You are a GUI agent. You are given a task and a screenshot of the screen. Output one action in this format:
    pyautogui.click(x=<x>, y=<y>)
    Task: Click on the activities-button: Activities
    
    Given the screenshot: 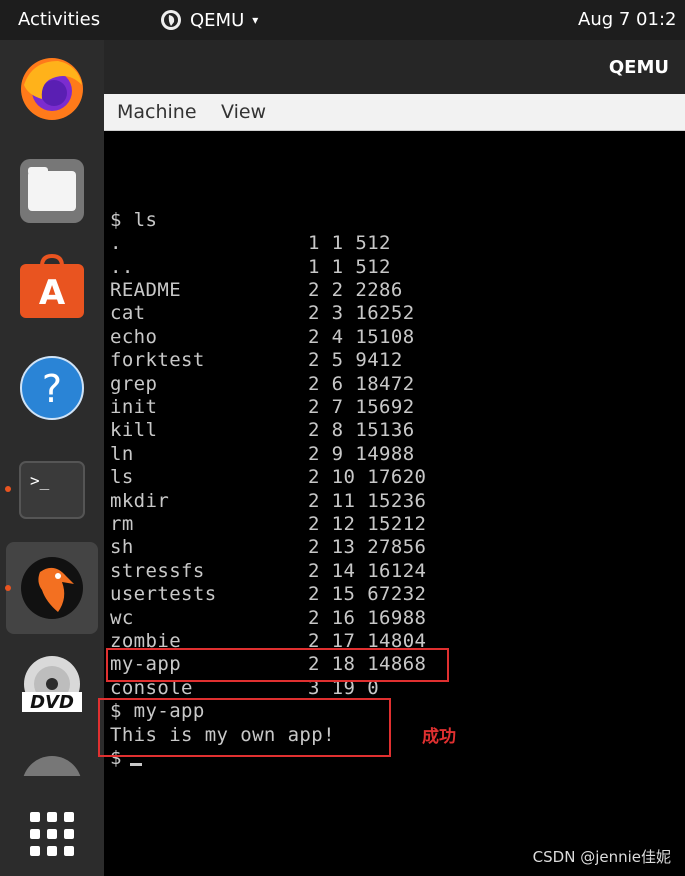 What is the action you would take?
    pyautogui.click(x=59, y=19)
    